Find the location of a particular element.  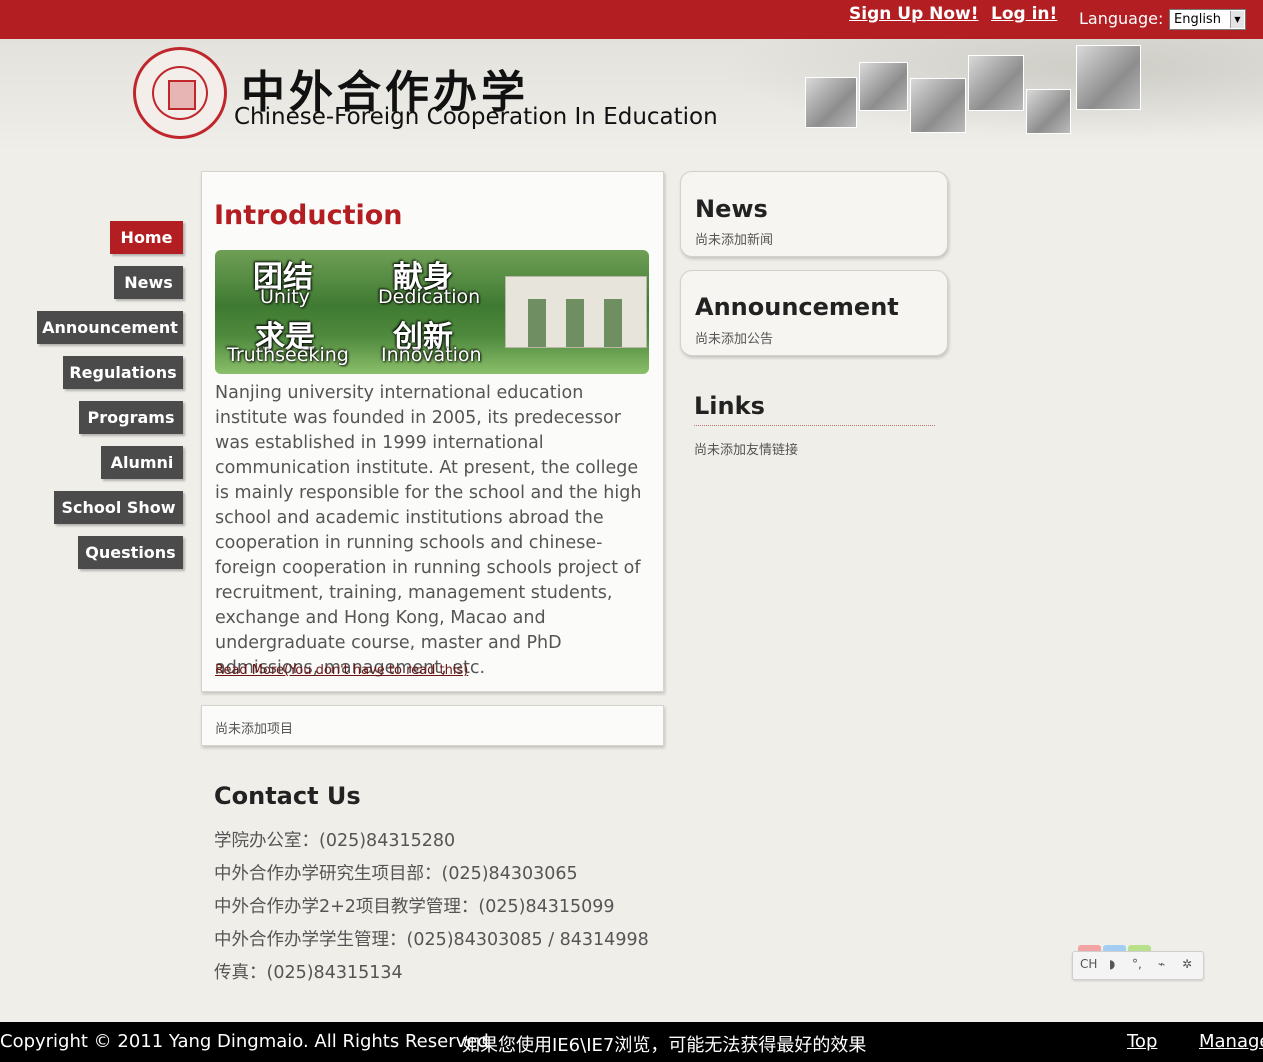

news-title: News is located at coordinates (731, 209).